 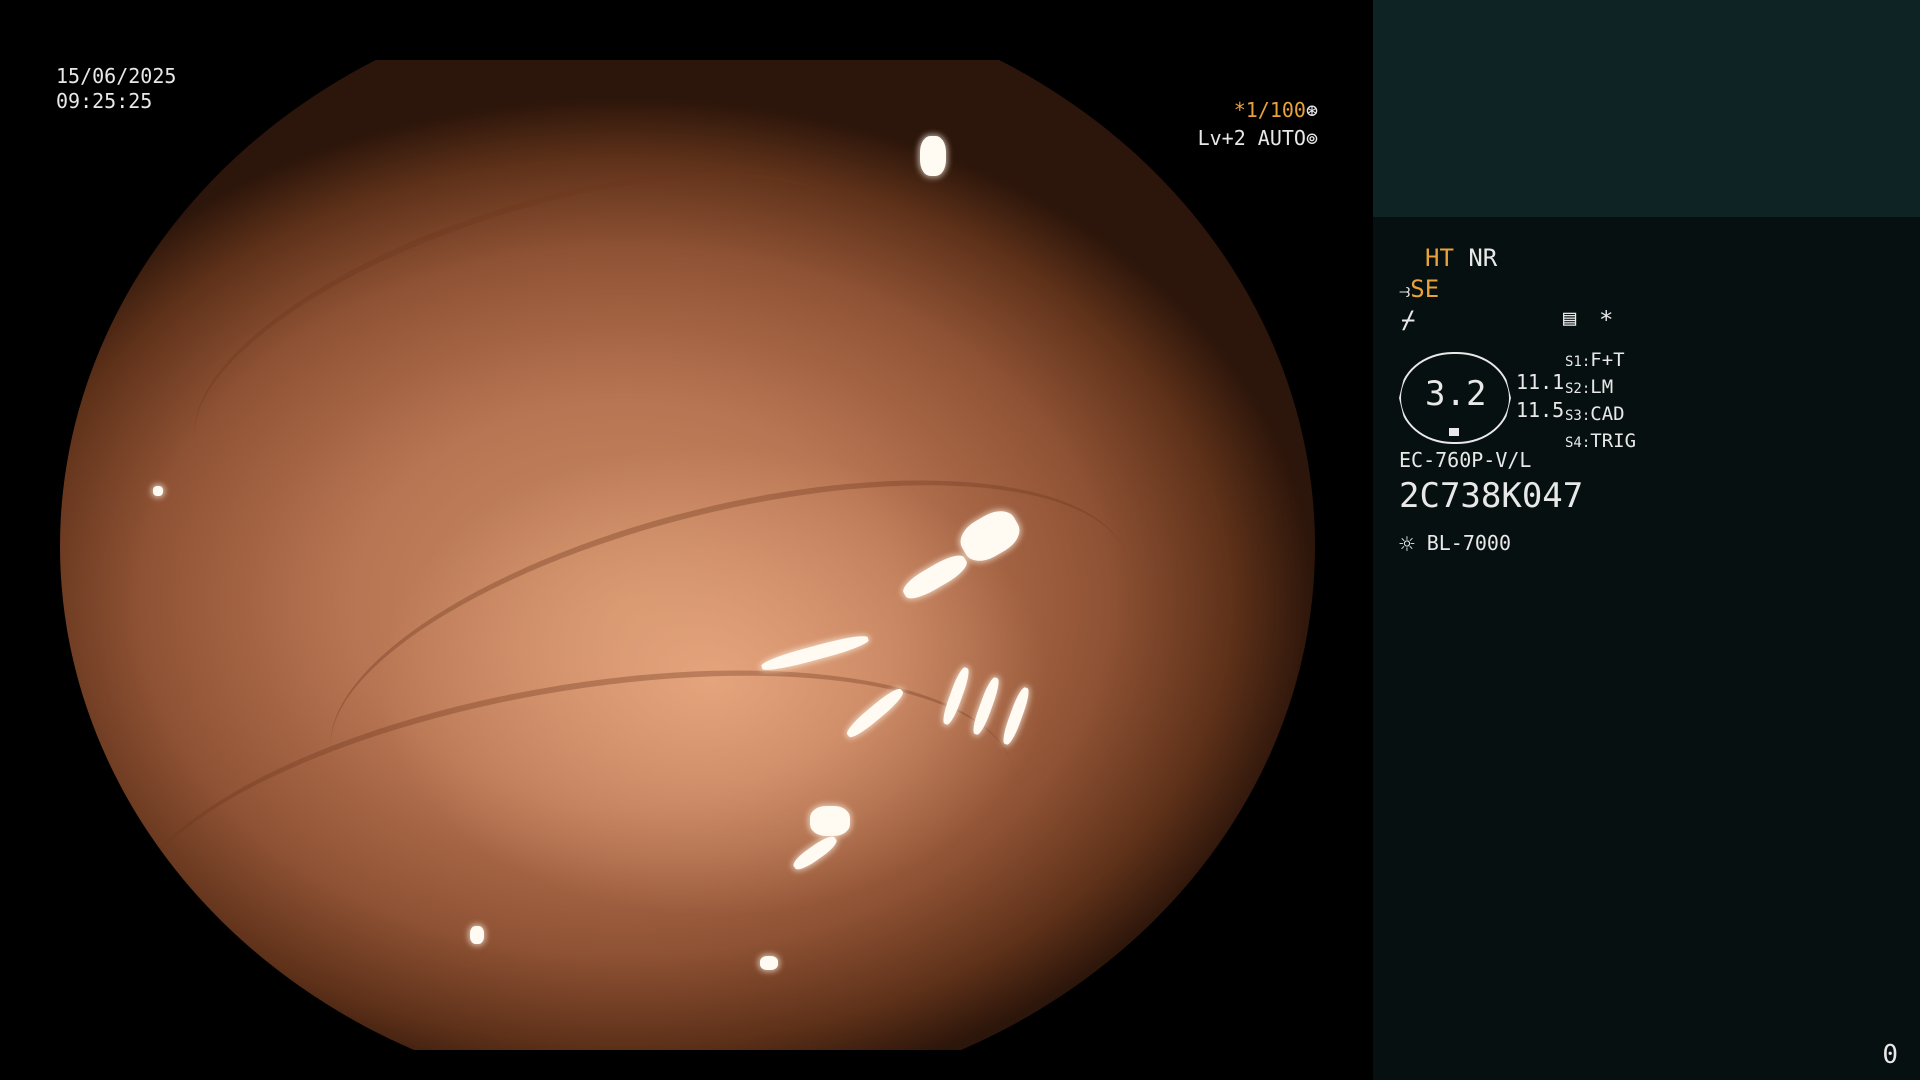 What do you see at coordinates (1570, 318) in the screenshot?
I see `memo-icon: ▤` at bounding box center [1570, 318].